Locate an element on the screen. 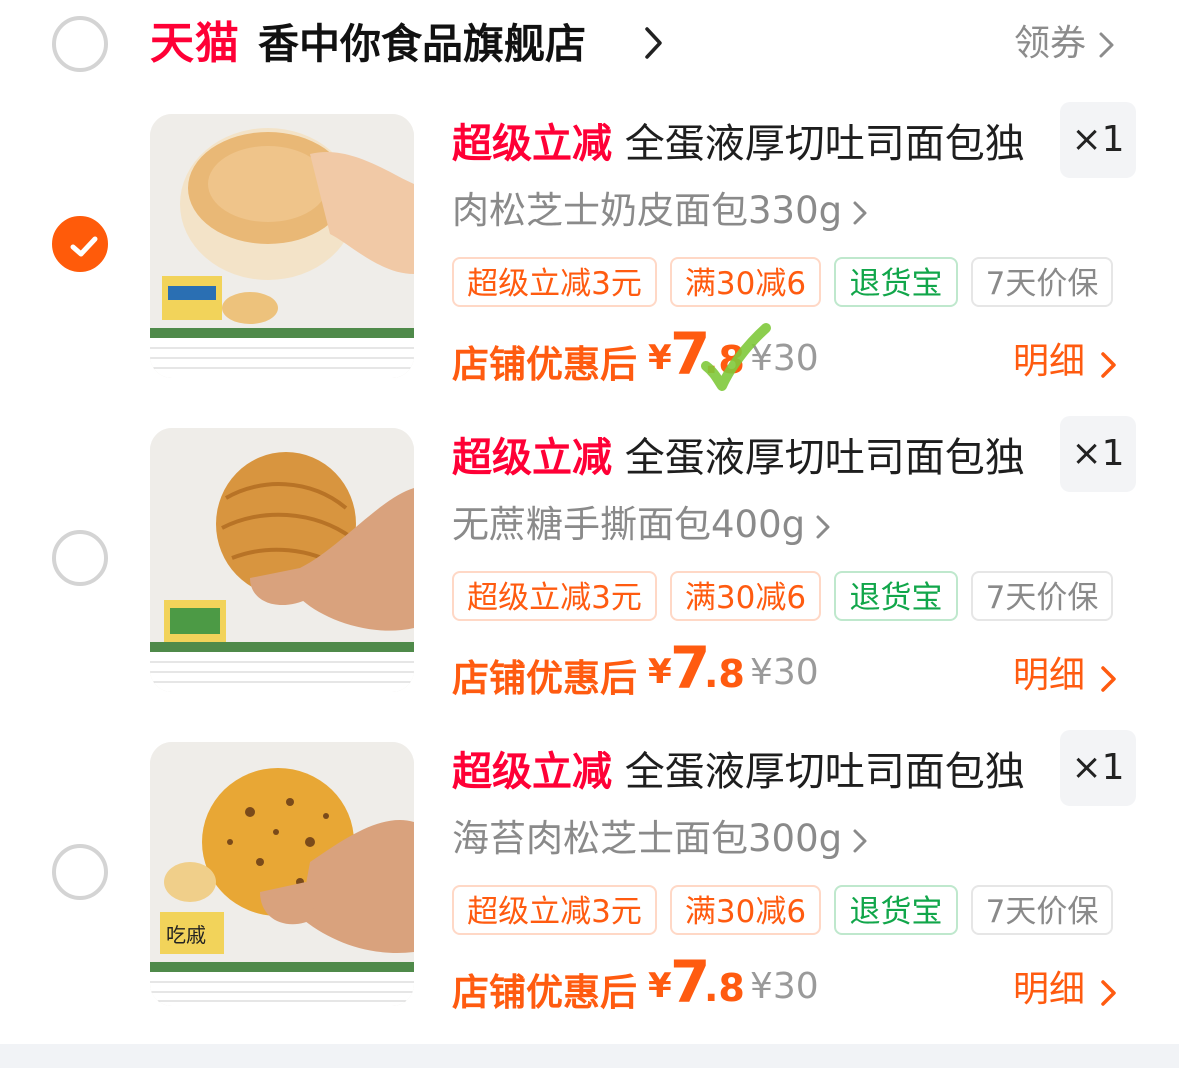 The image size is (1179, 1068). pork-floss-bread-photo: 吃戚 is located at coordinates (282, 874).